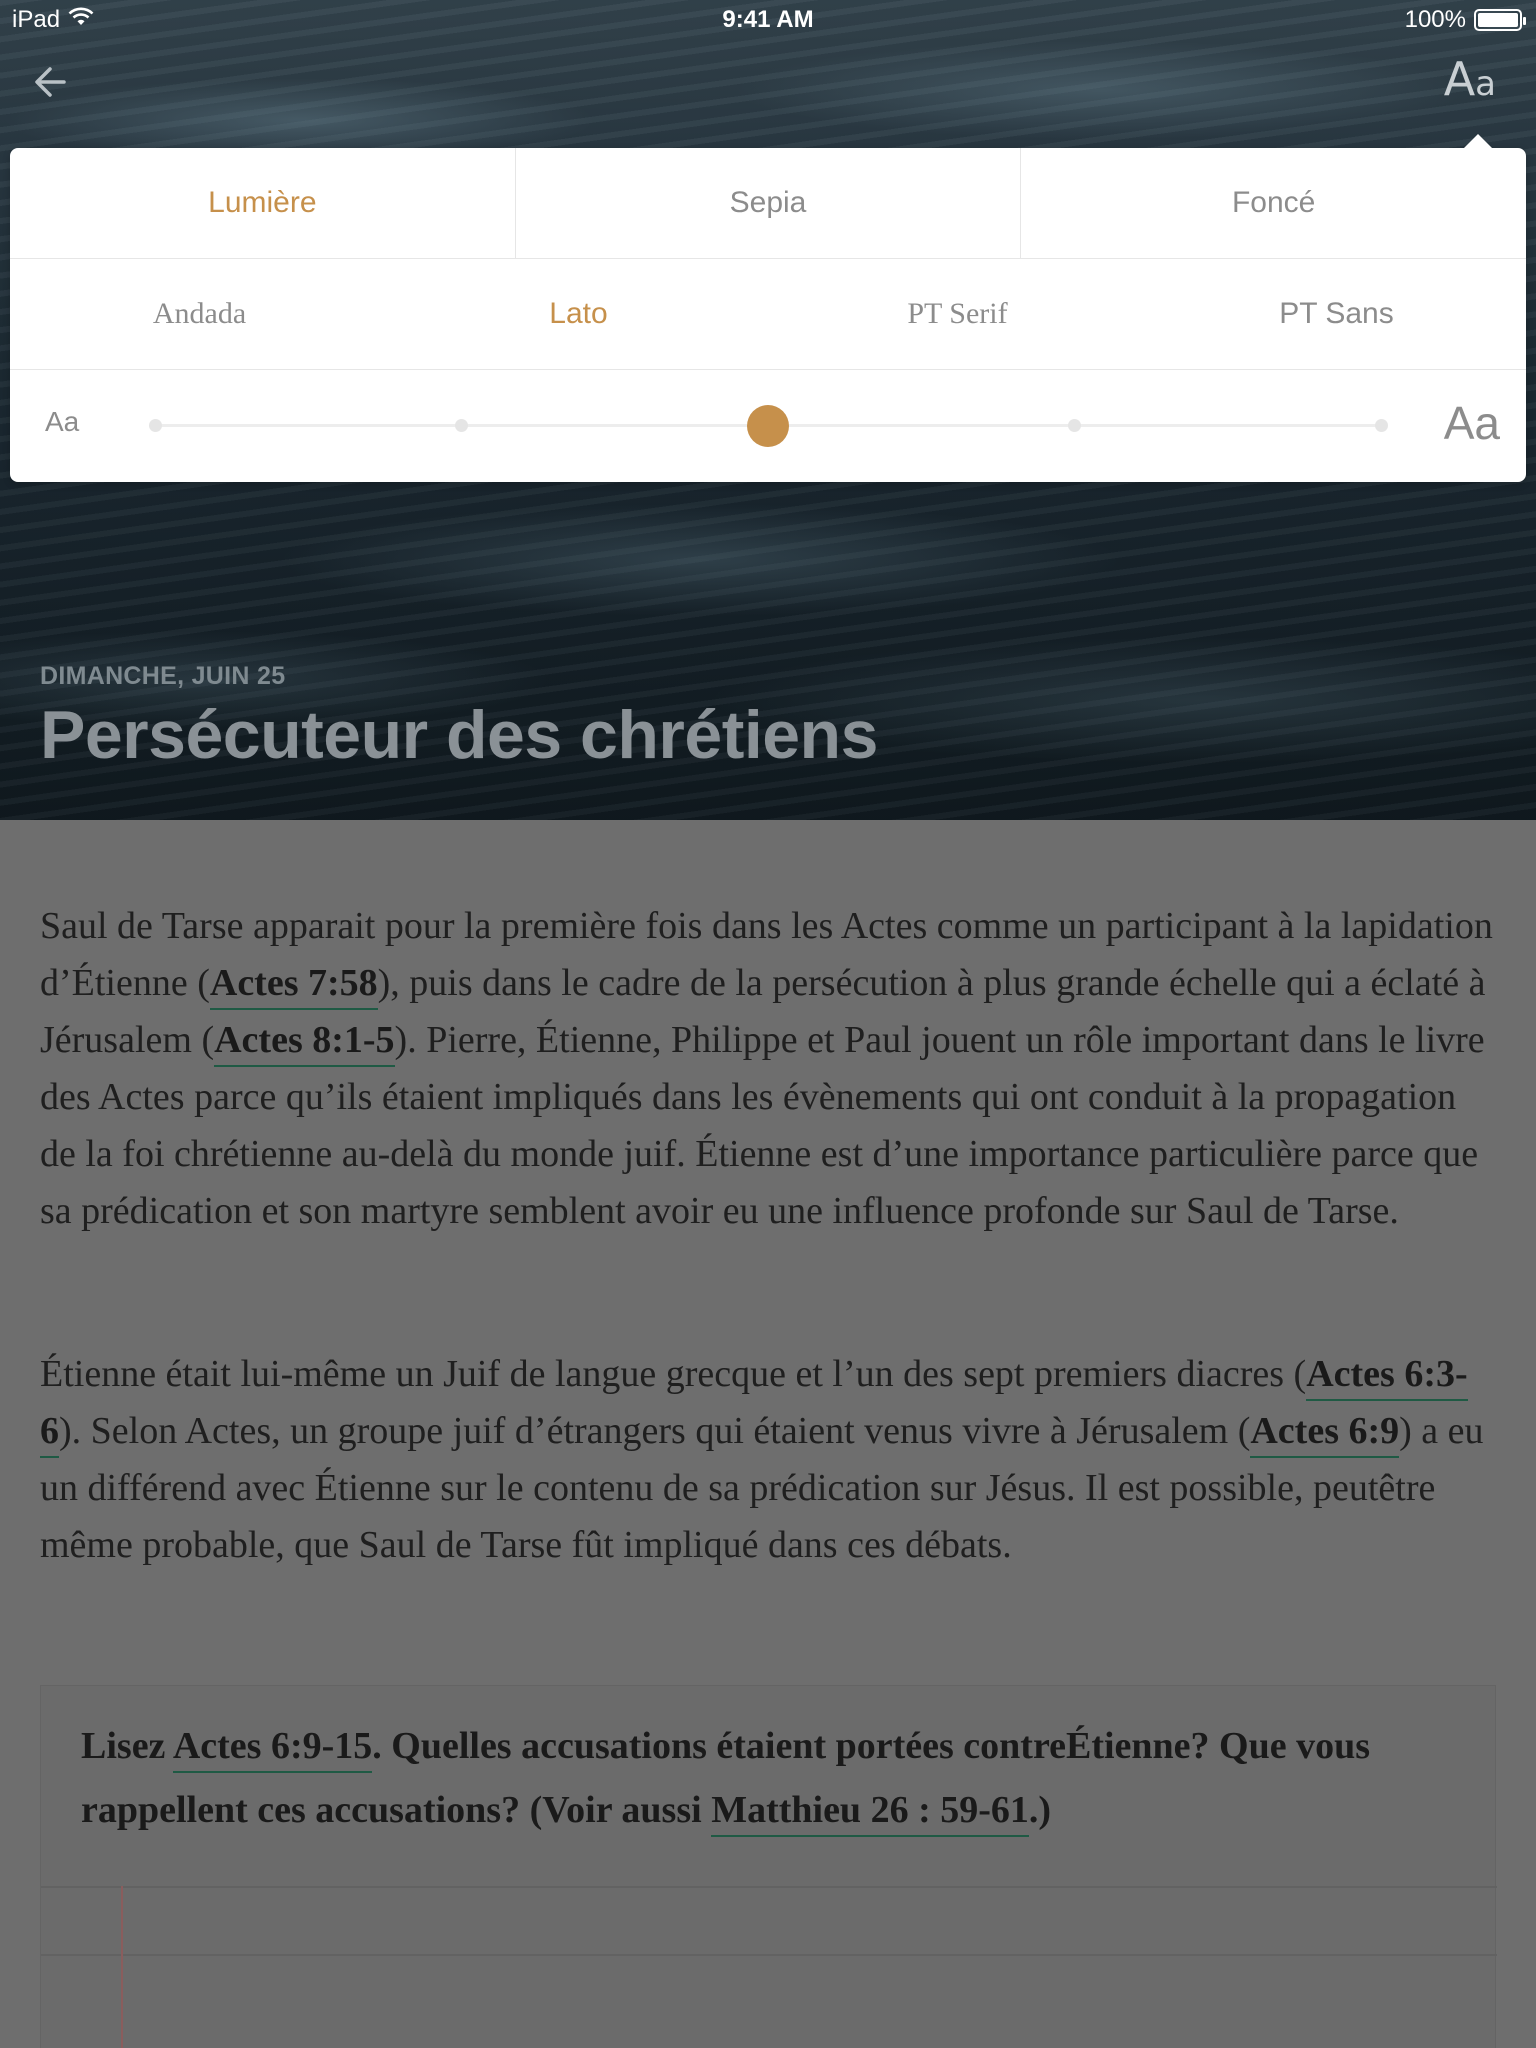 The width and height of the screenshot is (1536, 2048). What do you see at coordinates (1325, 1434) in the screenshot?
I see `scripture-reference-link: Actes 6:9` at bounding box center [1325, 1434].